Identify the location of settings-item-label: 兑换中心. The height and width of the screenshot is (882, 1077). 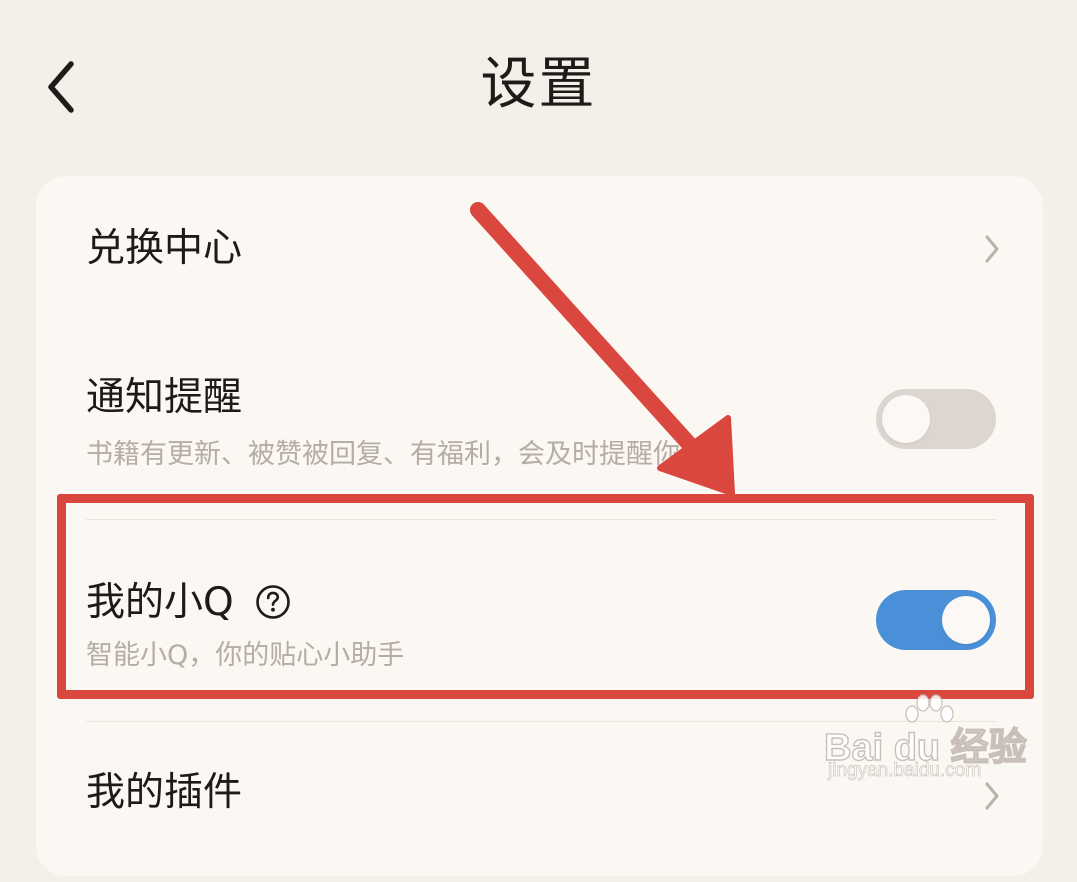
(164, 248).